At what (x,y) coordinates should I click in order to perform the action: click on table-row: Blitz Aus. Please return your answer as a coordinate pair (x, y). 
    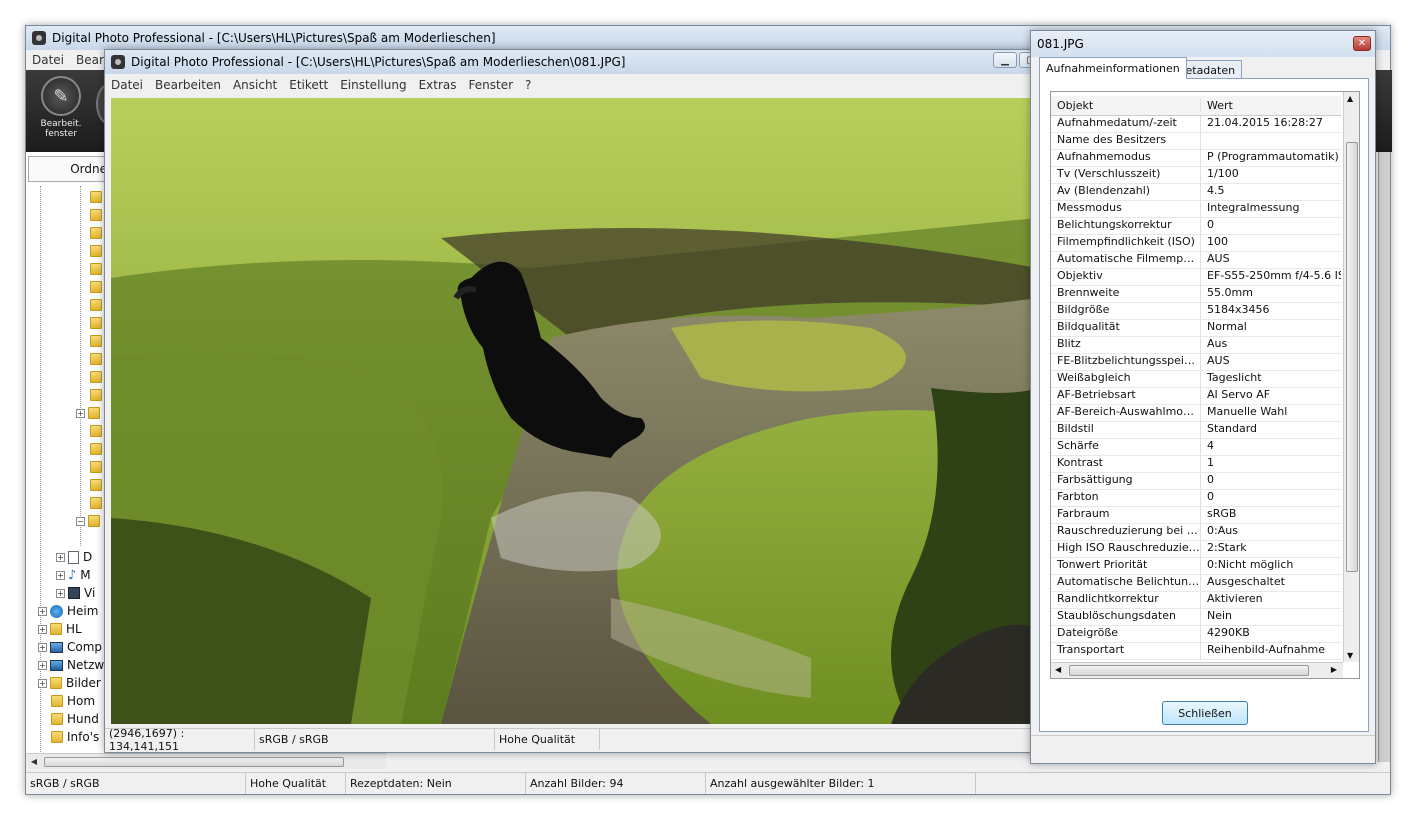
    Looking at the image, I should click on (1196, 345).